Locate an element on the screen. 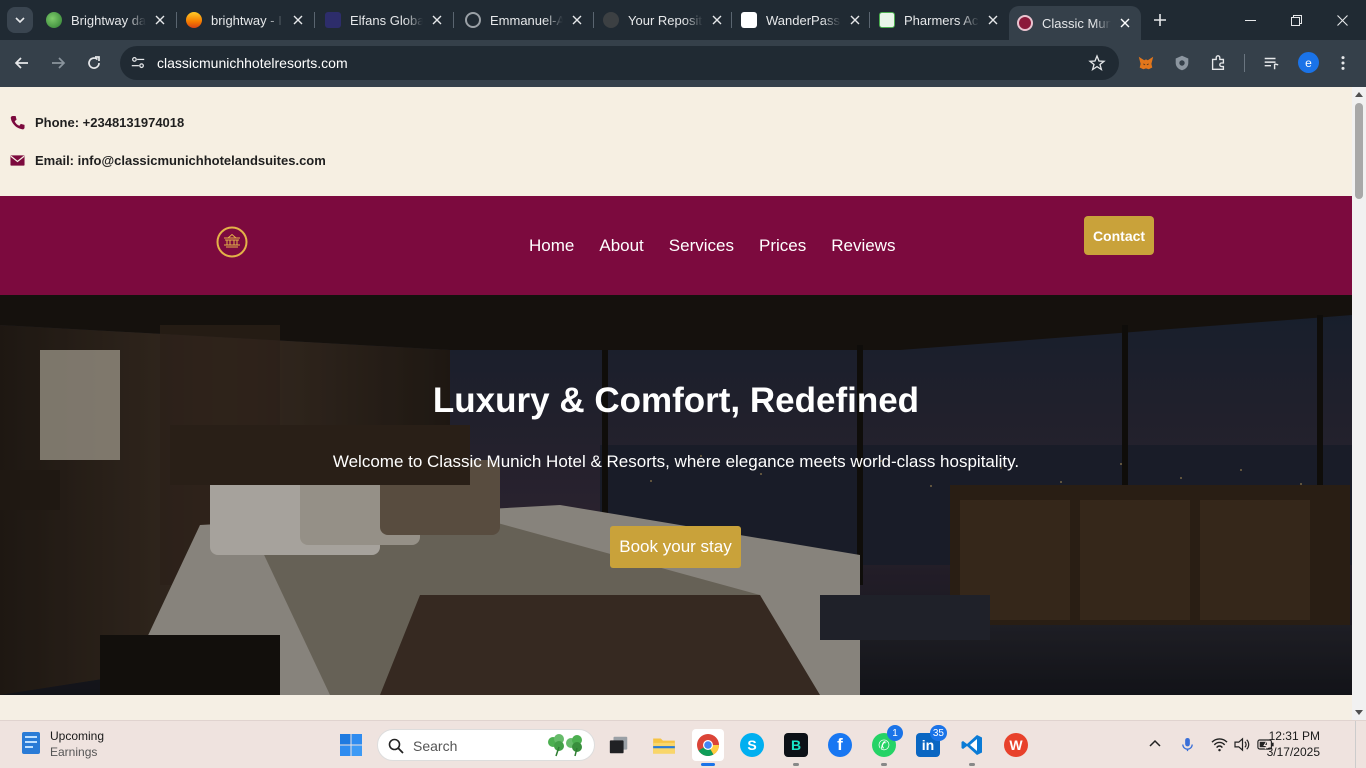 This screenshot has width=1366, height=768. tab-pharmers: Pharmers Ac is located at coordinates (940, 20).